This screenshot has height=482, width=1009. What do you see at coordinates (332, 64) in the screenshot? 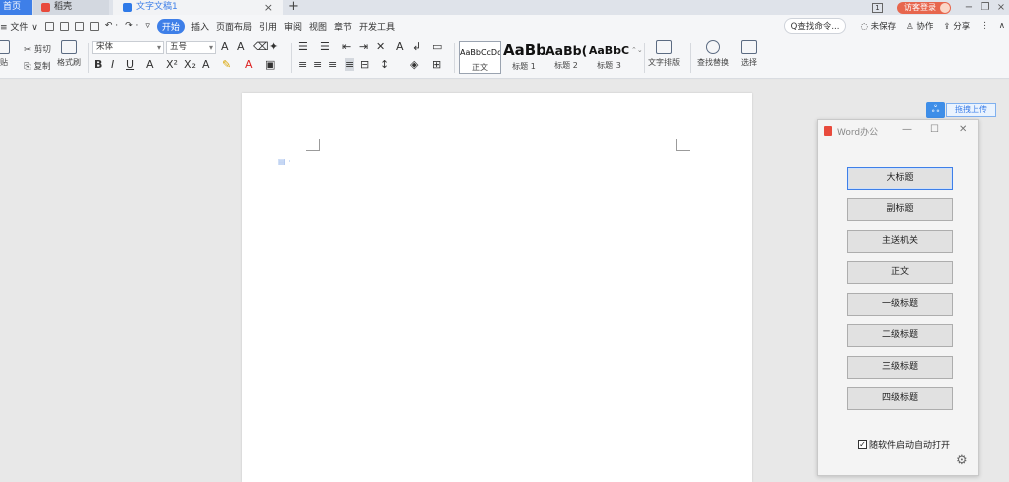
I see `align-right-icon: ≡` at bounding box center [332, 64].